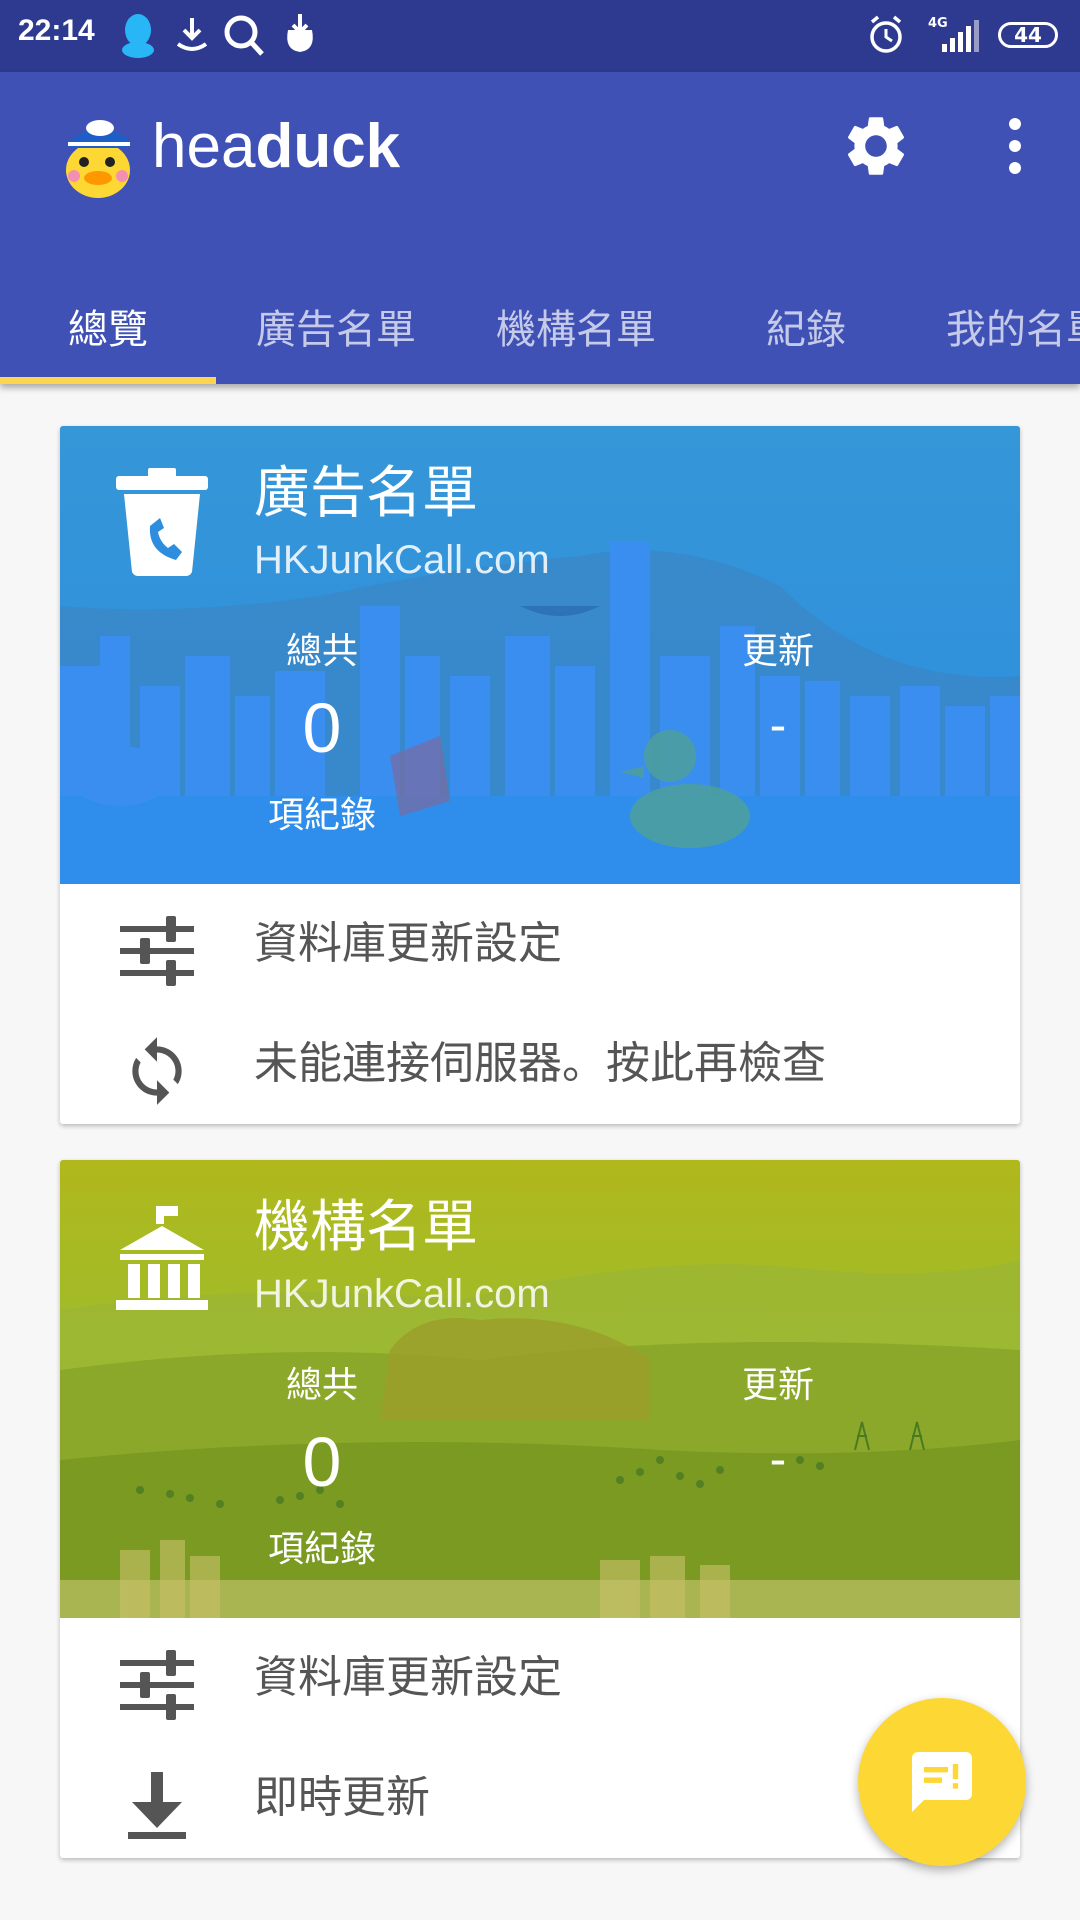 The image size is (1080, 1920). What do you see at coordinates (342, 1797) in the screenshot?
I see `row-label: 即時更新` at bounding box center [342, 1797].